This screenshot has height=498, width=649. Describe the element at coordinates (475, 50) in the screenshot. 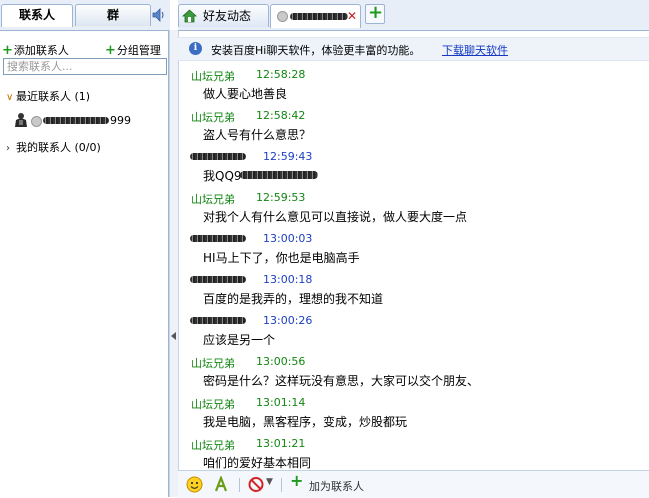

I see `download-chat-software-link: 下载聊天软件` at that location.